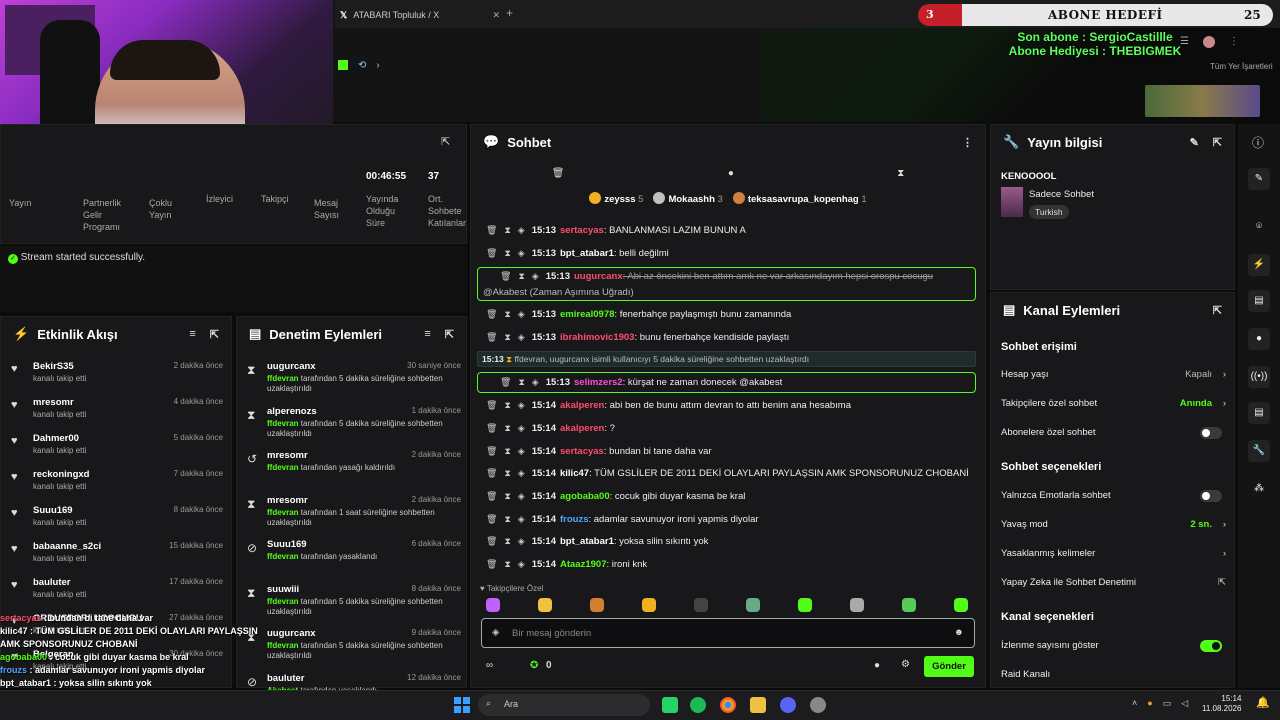 This screenshot has width=1280, height=720. What do you see at coordinates (818, 705) in the screenshot?
I see `app-icon` at bounding box center [818, 705].